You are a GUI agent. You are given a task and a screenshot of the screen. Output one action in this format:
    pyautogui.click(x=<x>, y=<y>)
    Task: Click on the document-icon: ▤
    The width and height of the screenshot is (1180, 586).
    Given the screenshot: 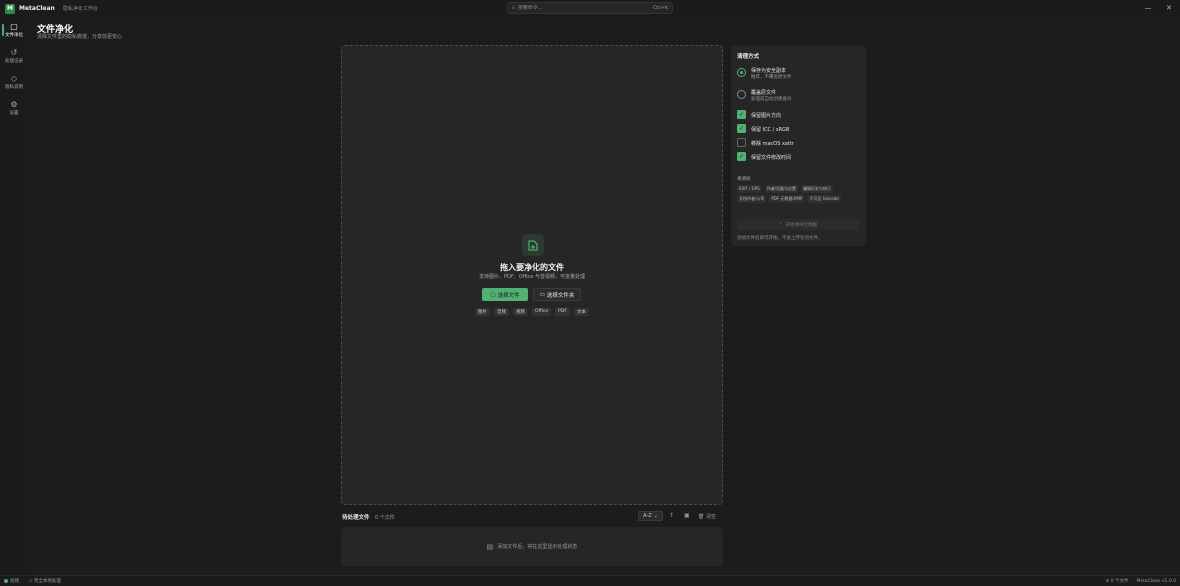 What is the action you would take?
    pyautogui.click(x=490, y=546)
    